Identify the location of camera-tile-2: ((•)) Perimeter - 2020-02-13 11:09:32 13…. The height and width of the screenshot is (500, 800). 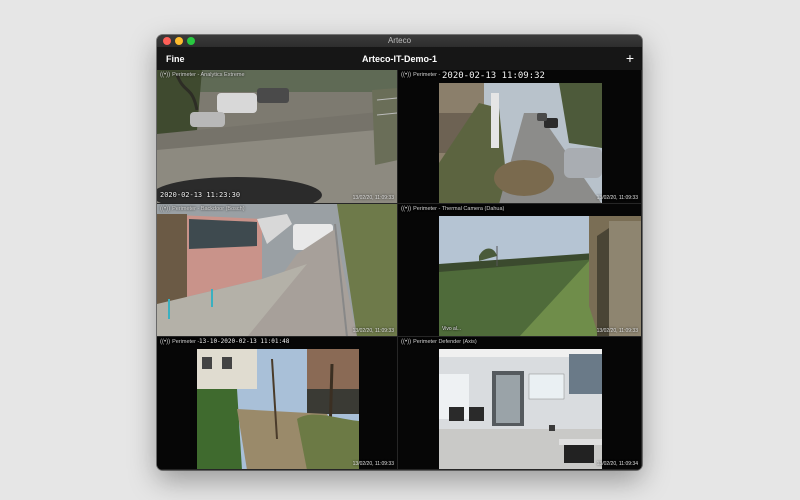
(520, 137).